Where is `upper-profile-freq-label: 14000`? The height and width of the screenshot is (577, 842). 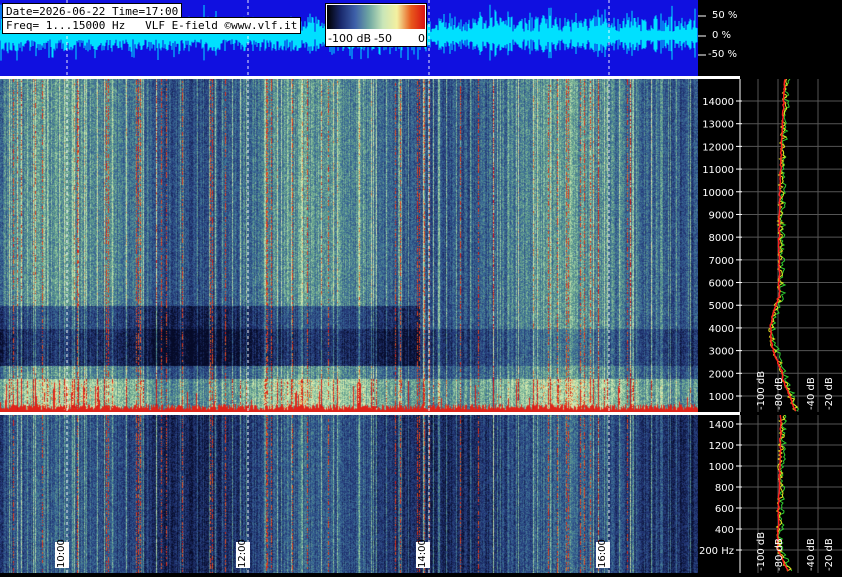
upper-profile-freq-label: 14000 is located at coordinates (718, 102).